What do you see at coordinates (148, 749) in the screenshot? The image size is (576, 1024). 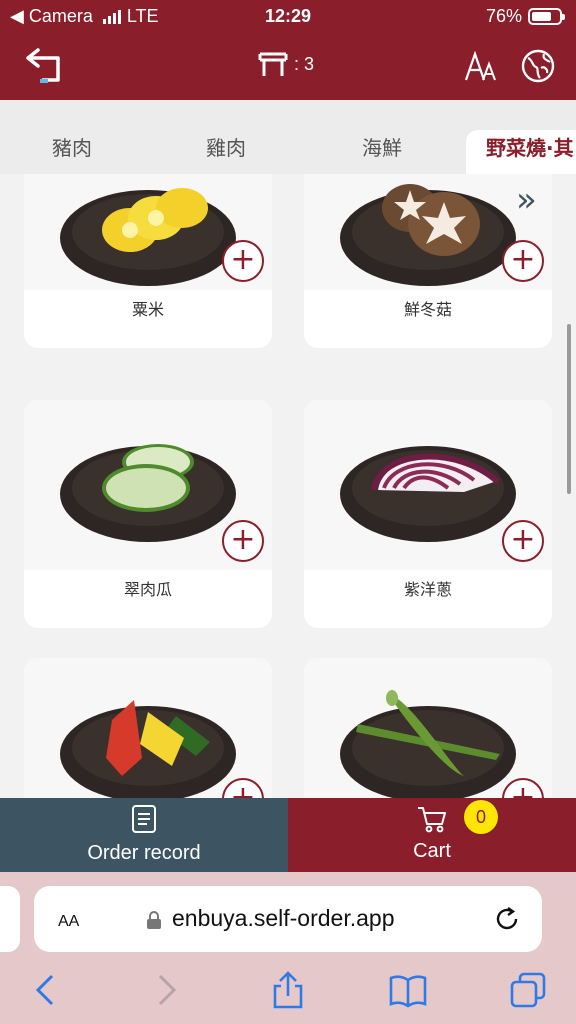 I see `bell-pepper-plate-image` at bounding box center [148, 749].